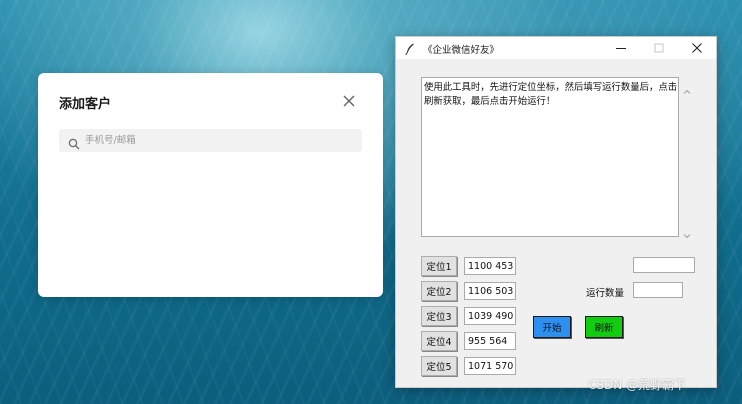 Image resolution: width=742 pixels, height=404 pixels. Describe the element at coordinates (687, 87) in the screenshot. I see `scroll-up-icon` at that location.